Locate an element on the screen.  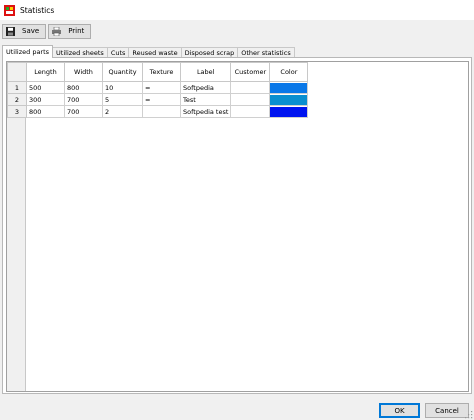
column-header-color: Color is located at coordinates (289, 72).